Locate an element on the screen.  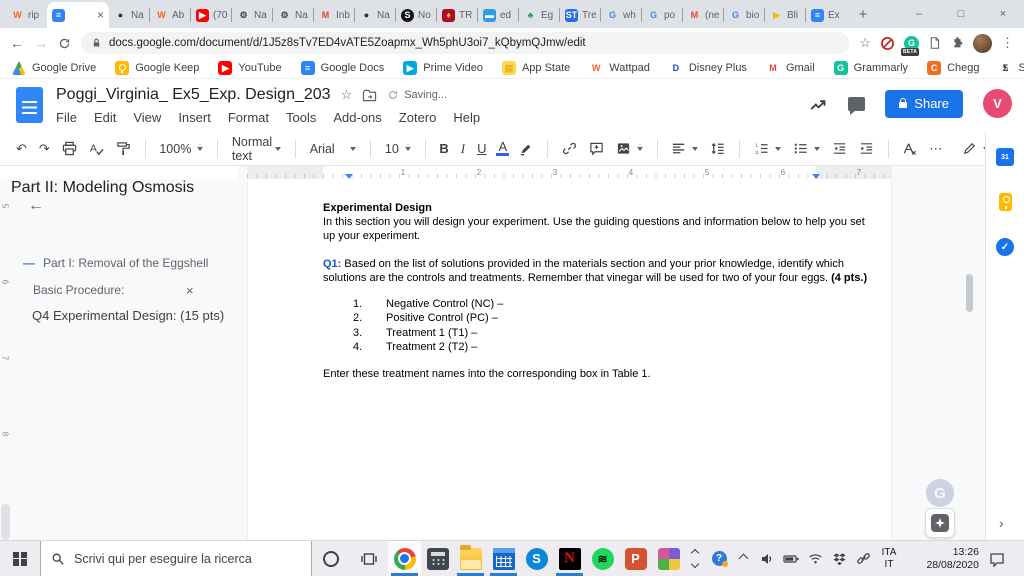
volume-icon is located at coordinates (767, 559).